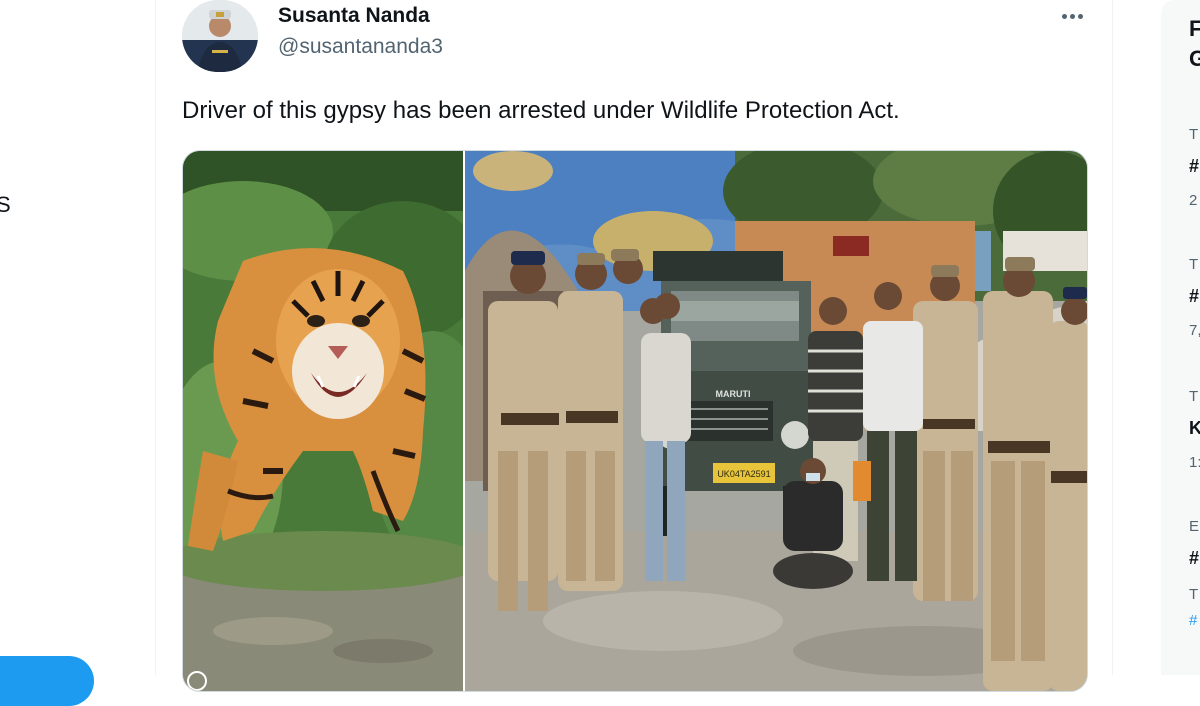  What do you see at coordinates (1194, 462) in the screenshot?
I see `trend-count: 1:` at bounding box center [1194, 462].